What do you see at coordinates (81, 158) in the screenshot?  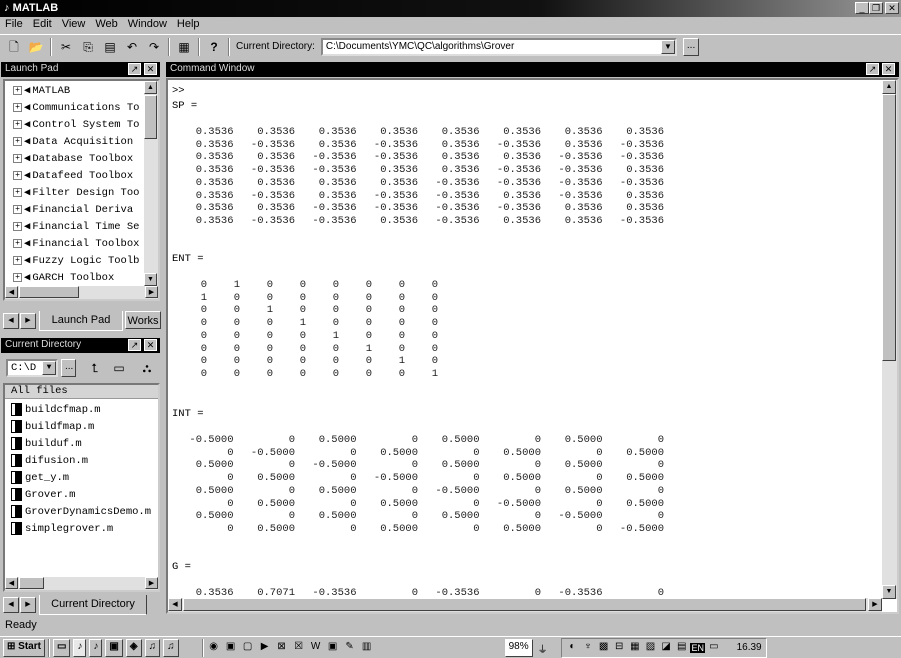 I see `tree-item: + ◀ Database Toolbox` at bounding box center [81, 158].